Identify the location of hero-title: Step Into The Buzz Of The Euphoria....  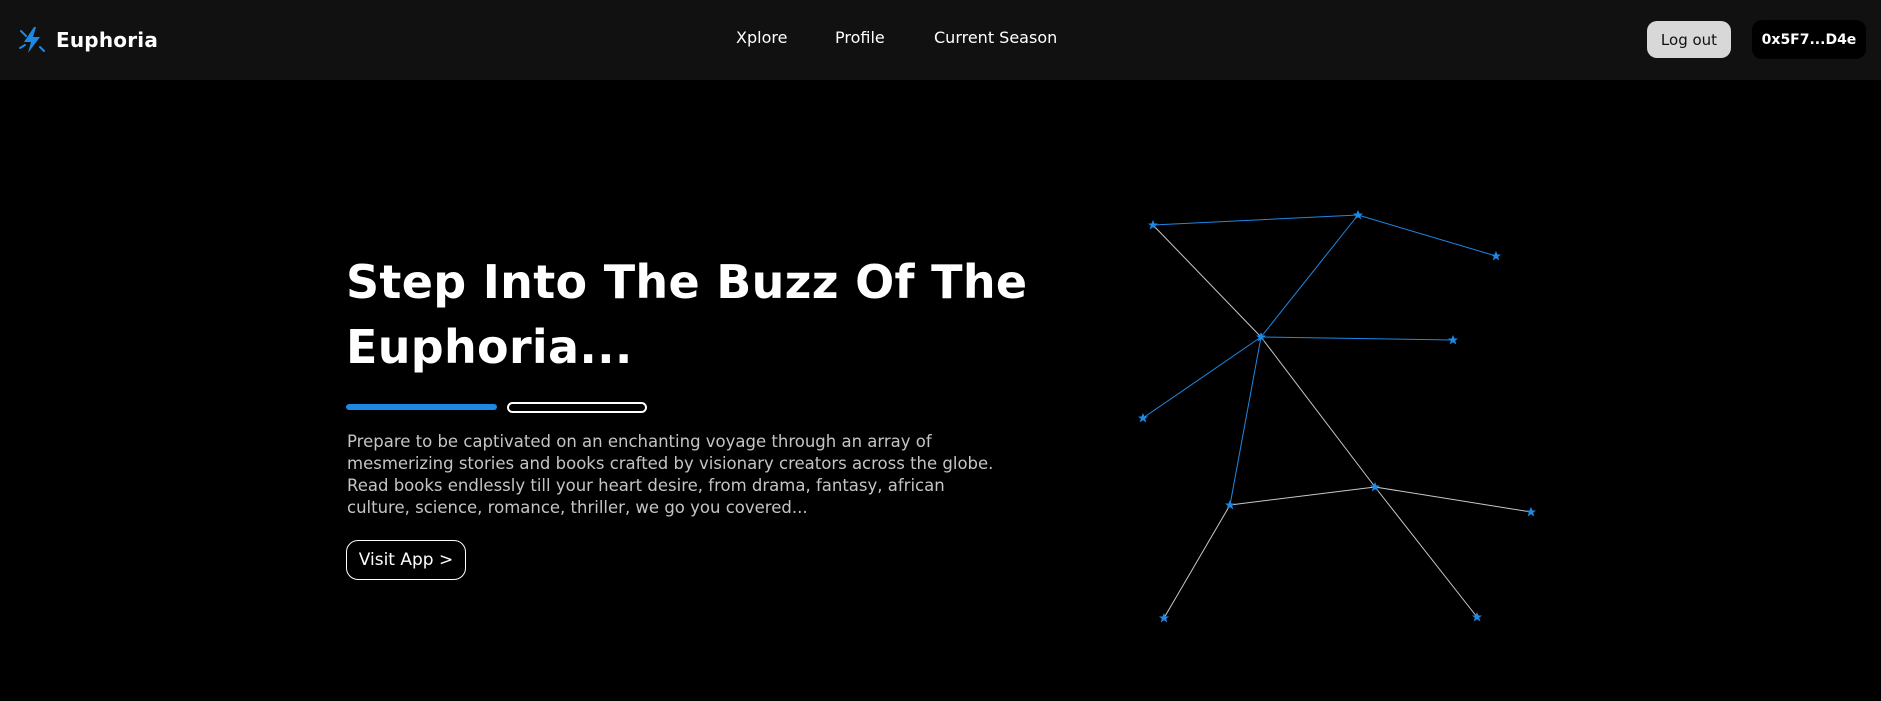
(687, 314).